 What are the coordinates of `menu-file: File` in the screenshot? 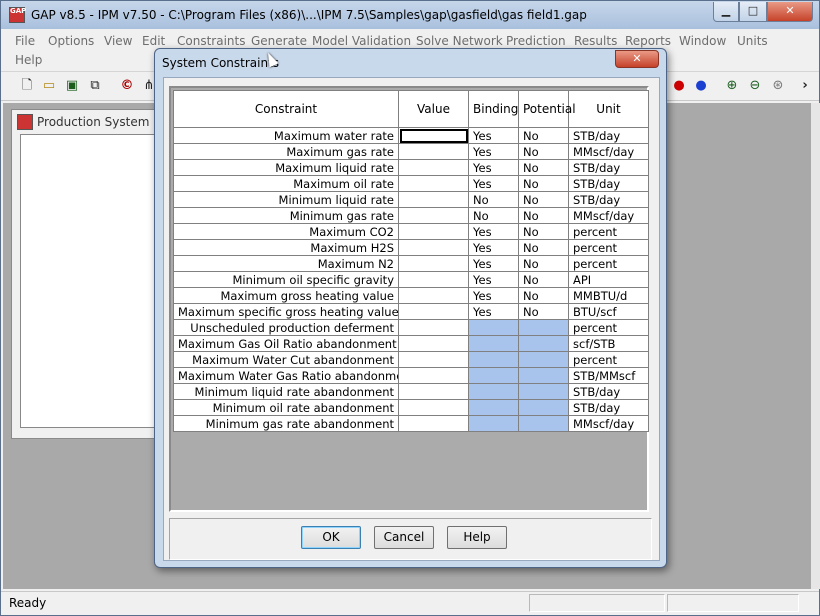 It's located at (25, 41).